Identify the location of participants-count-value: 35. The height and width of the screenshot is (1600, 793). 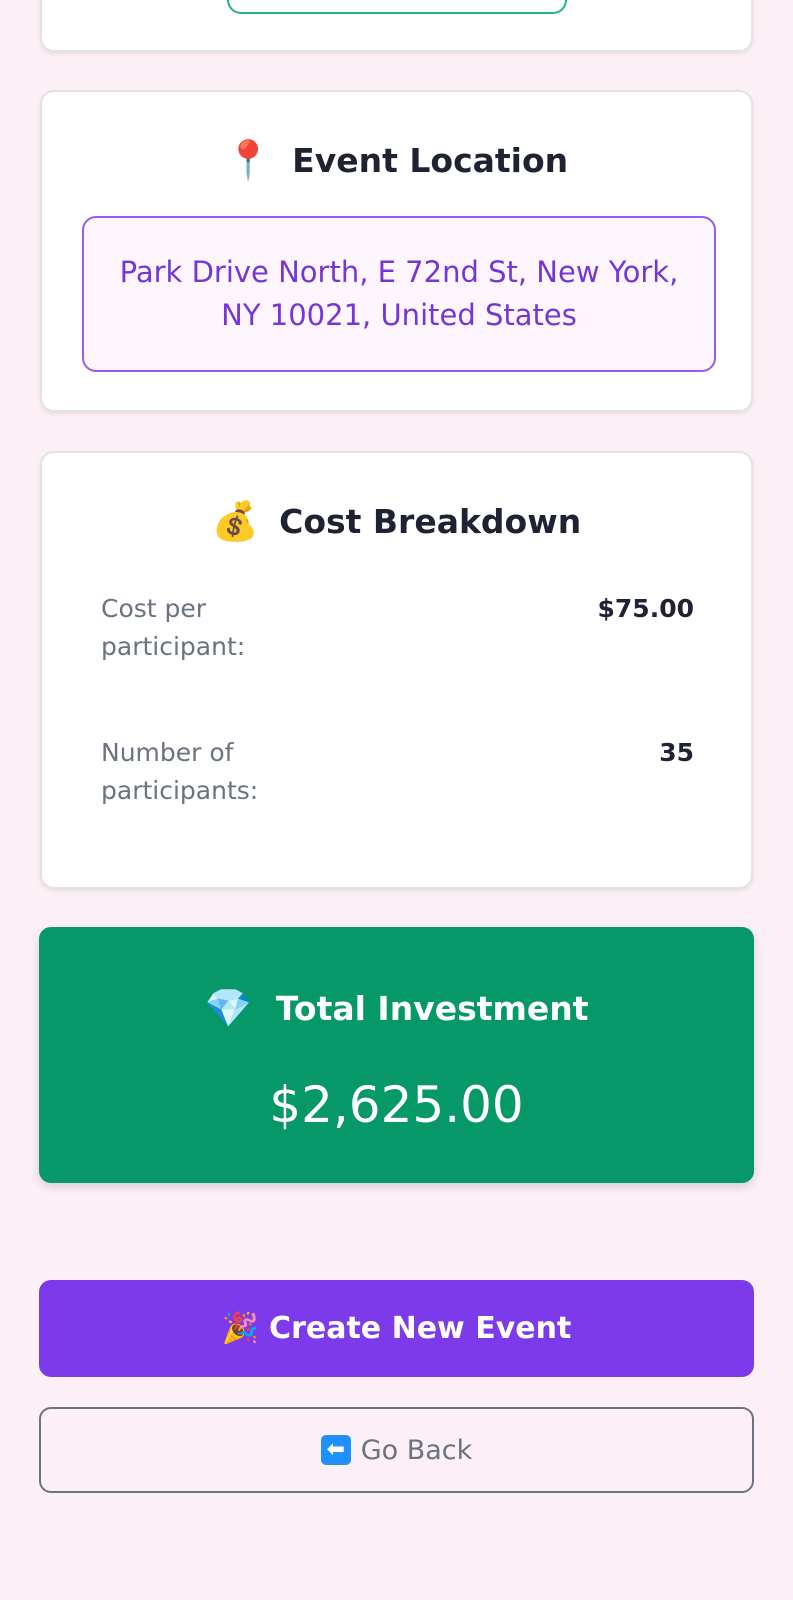
(676, 752).